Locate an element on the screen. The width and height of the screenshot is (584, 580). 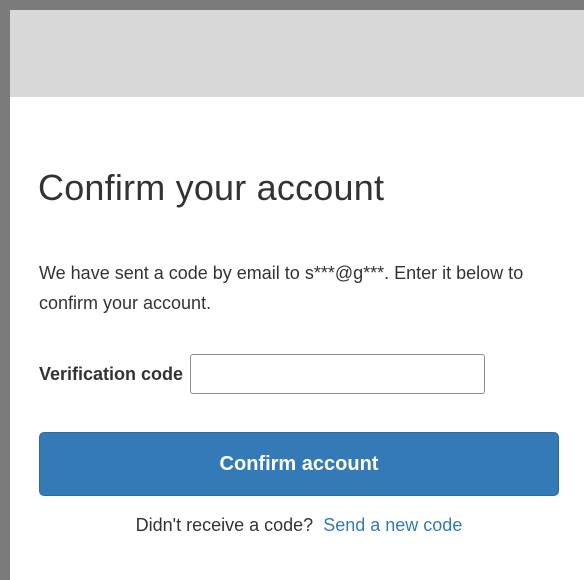
resend-code-row: Didn't receive a code? Send a new code is located at coordinates (299, 525).